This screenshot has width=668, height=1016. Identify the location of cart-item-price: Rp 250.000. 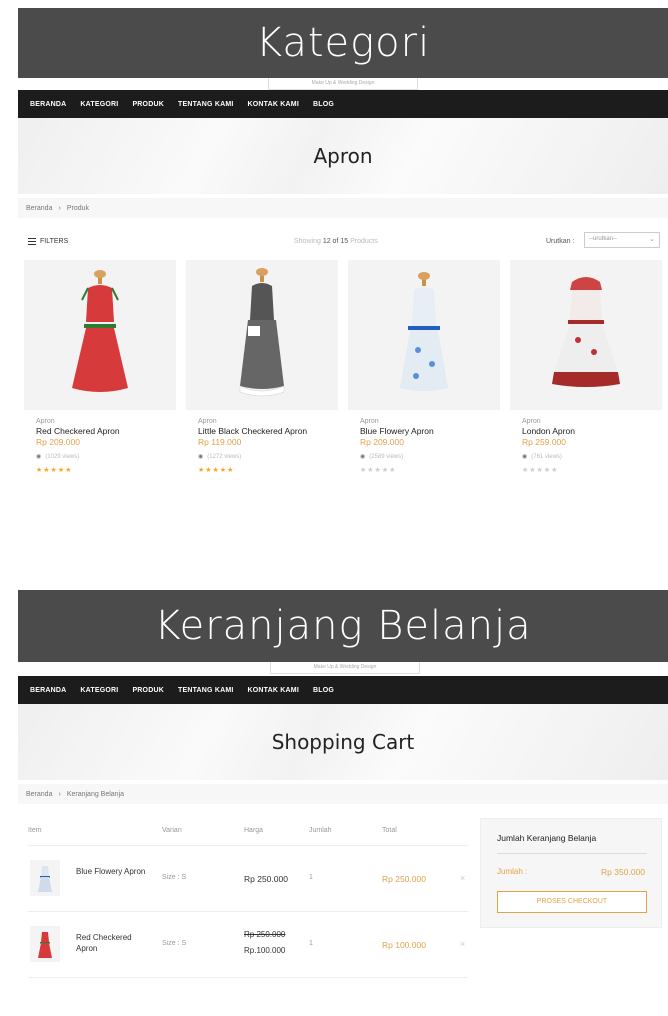
(266, 879).